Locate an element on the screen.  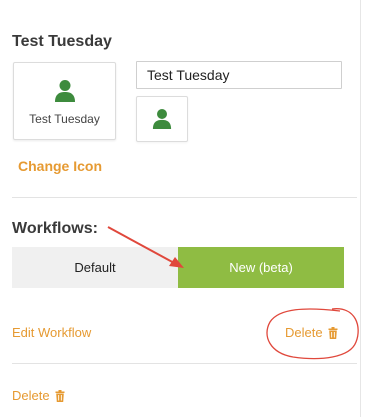
workflow-toggle: Default New (beta) is located at coordinates (178, 267).